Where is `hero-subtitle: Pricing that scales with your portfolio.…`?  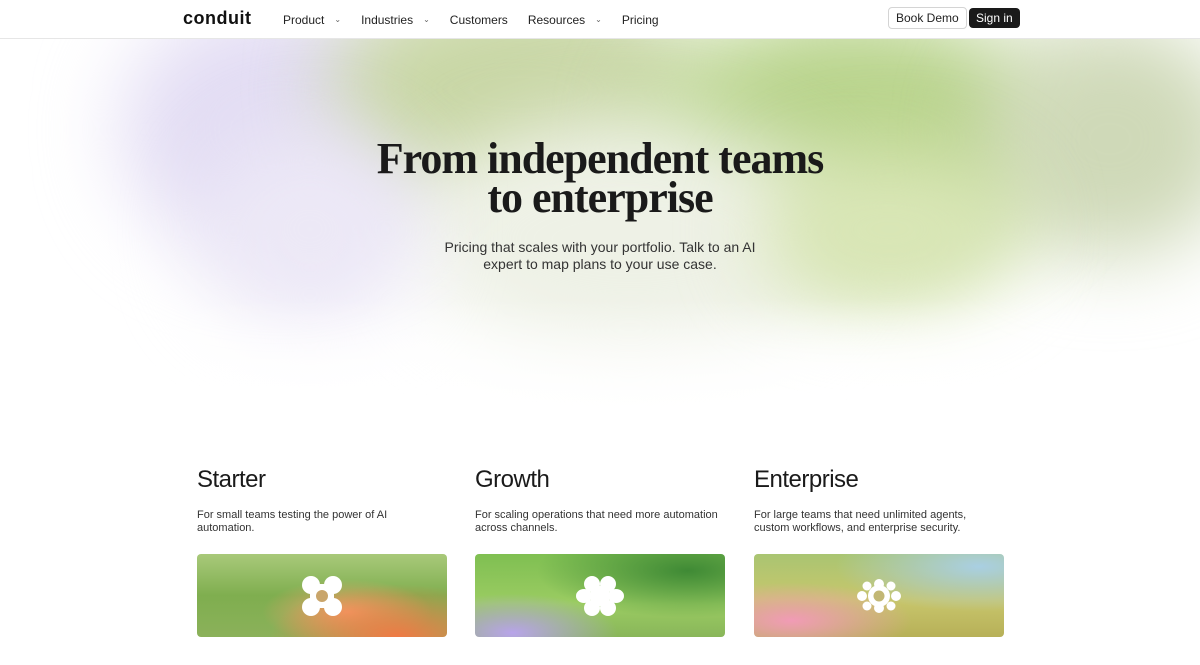
hero-subtitle: Pricing that scales with your portfolio.… is located at coordinates (600, 255).